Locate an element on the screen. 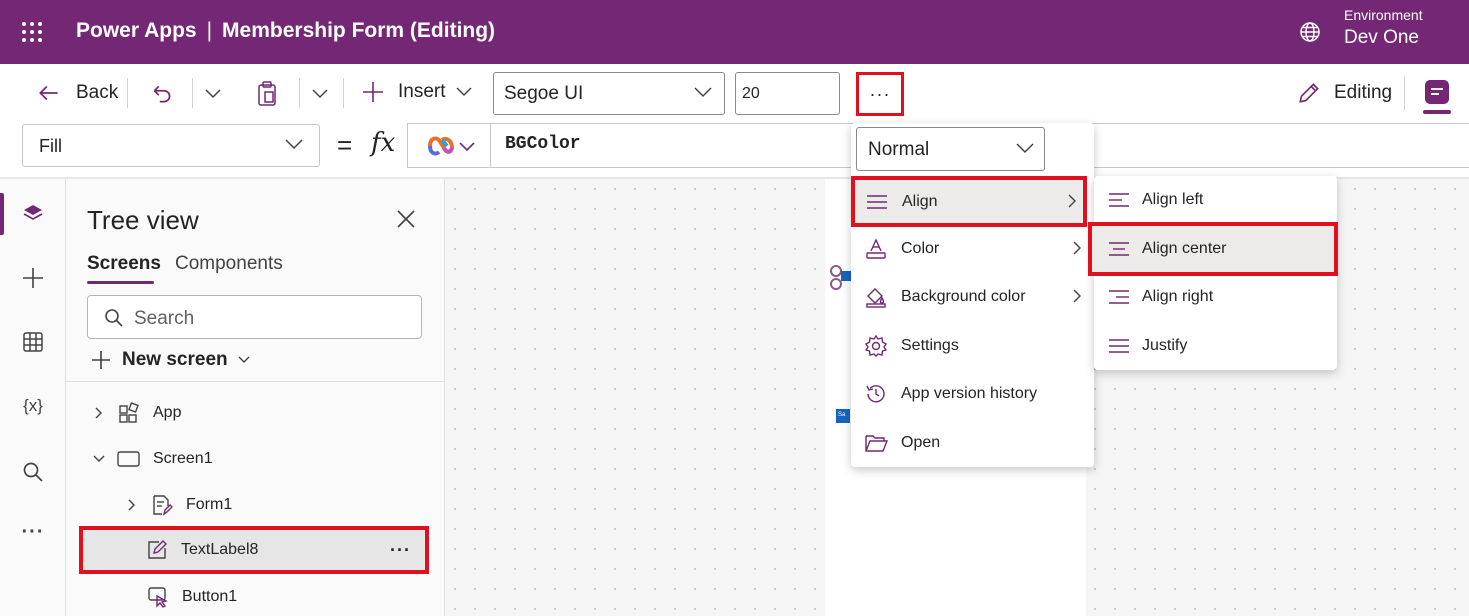  more-icon: ··· is located at coordinates (33, 532).